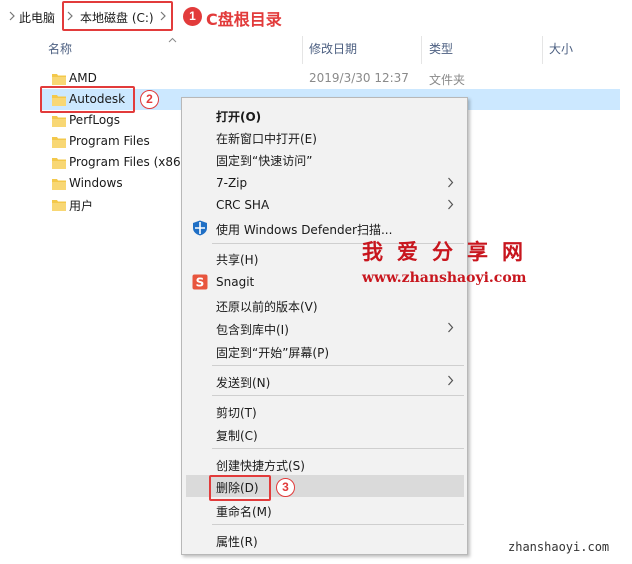 The image size is (632, 564). Describe the element at coordinates (325, 411) in the screenshot. I see `menu-item-cut: 剪切(T)` at that location.